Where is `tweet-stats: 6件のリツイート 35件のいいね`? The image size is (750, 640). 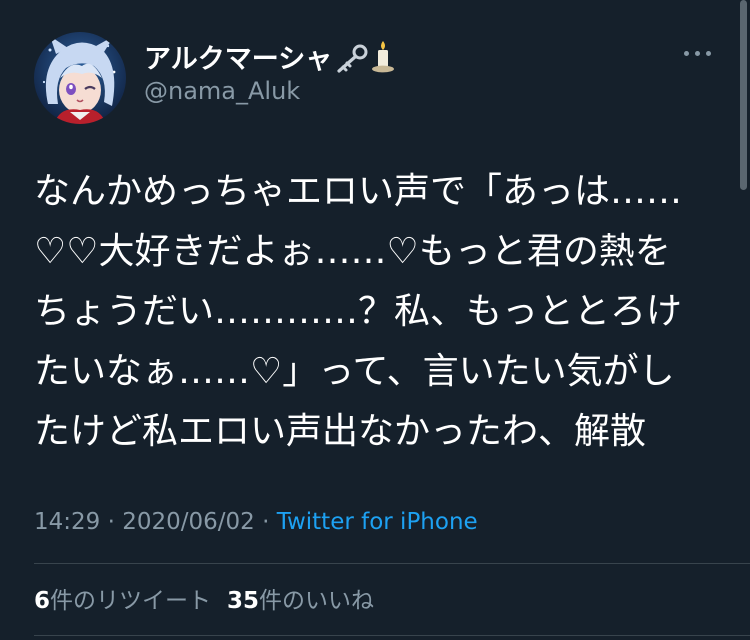 tweet-stats: 6件のリツイート 35件のいいね is located at coordinates (204, 601).